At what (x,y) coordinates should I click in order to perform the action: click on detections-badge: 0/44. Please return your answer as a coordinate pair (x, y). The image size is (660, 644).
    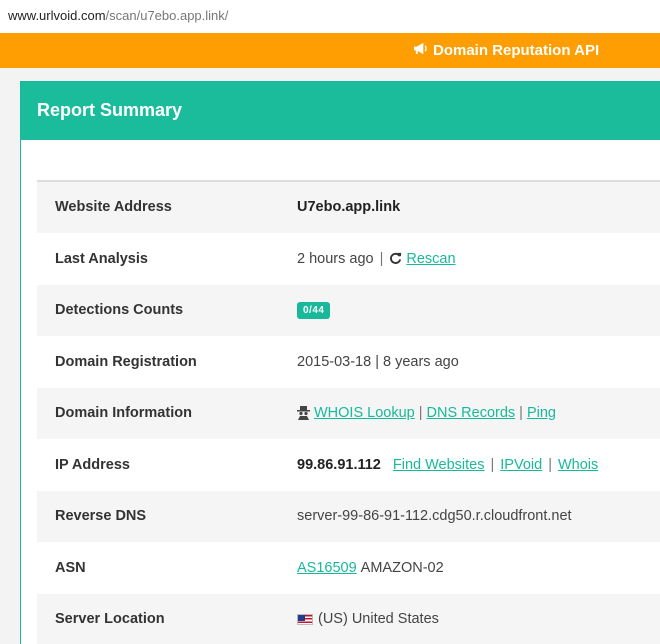
    Looking at the image, I should click on (314, 310).